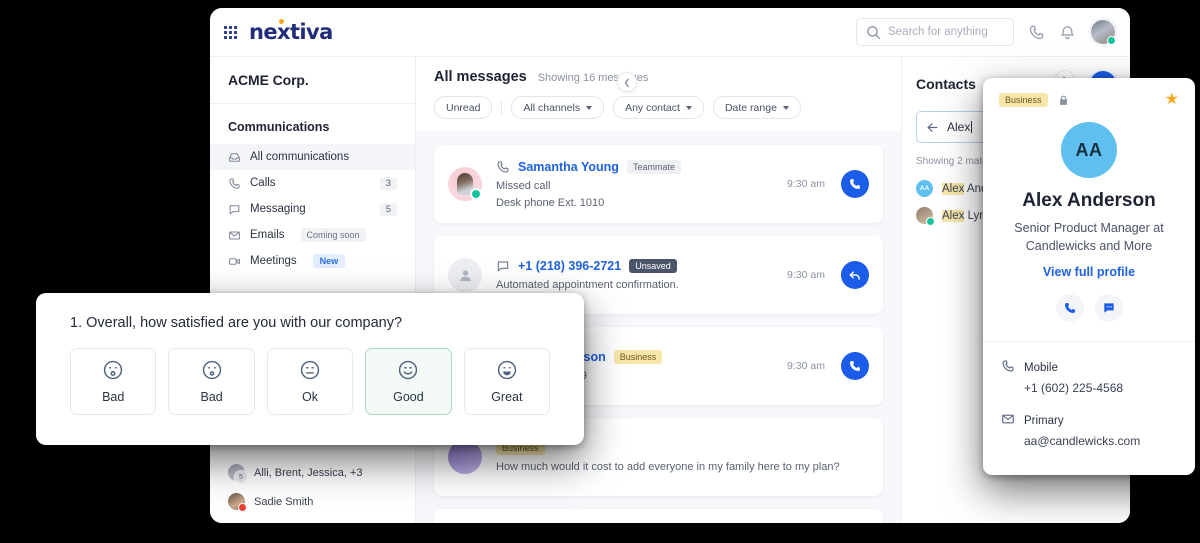 The width and height of the screenshot is (1200, 543). Describe the element at coordinates (503, 266) in the screenshot. I see `chat-bubble-icon` at that location.